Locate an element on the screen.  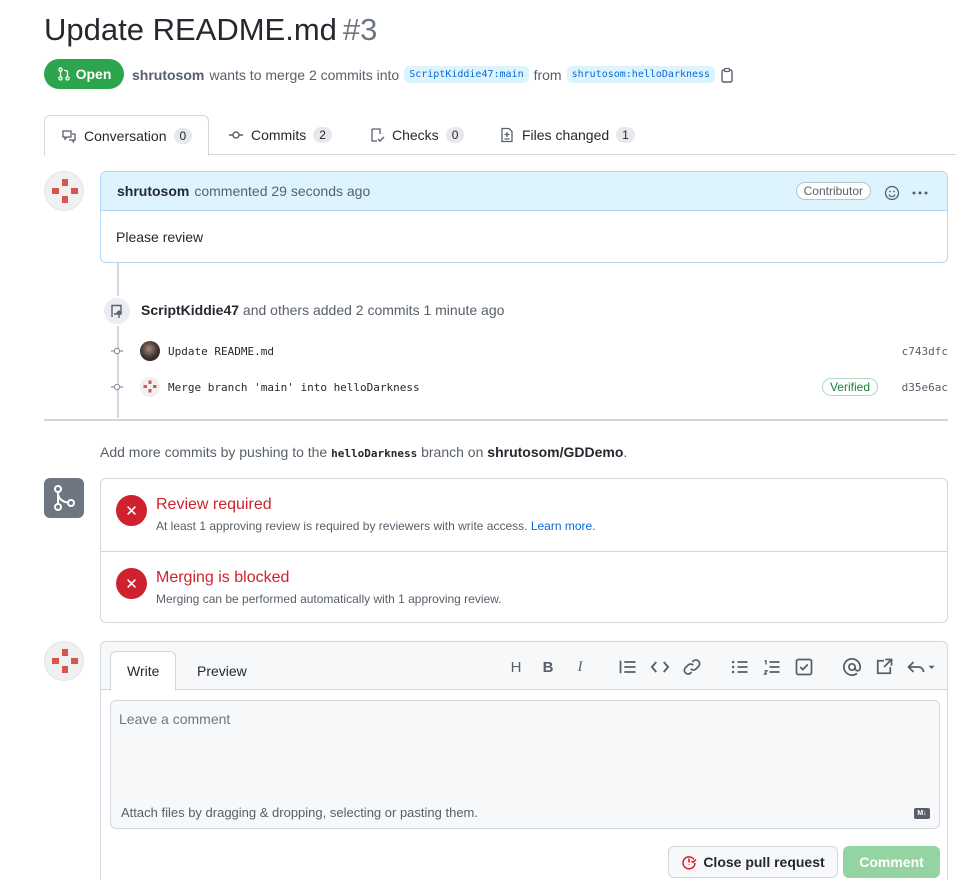
pr-number: #3 is located at coordinates (360, 29).